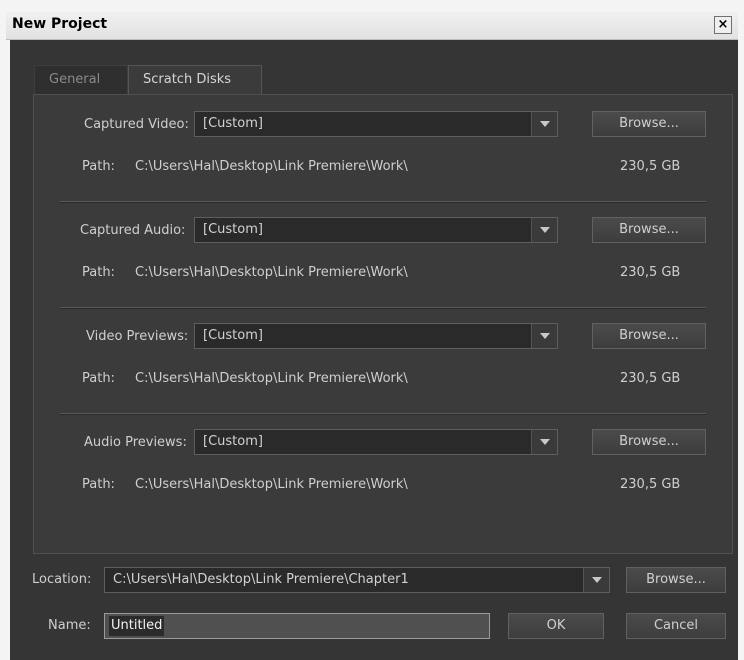  Describe the element at coordinates (376, 336) in the screenshot. I see `video-previews-dropdown: [Custom]` at that location.